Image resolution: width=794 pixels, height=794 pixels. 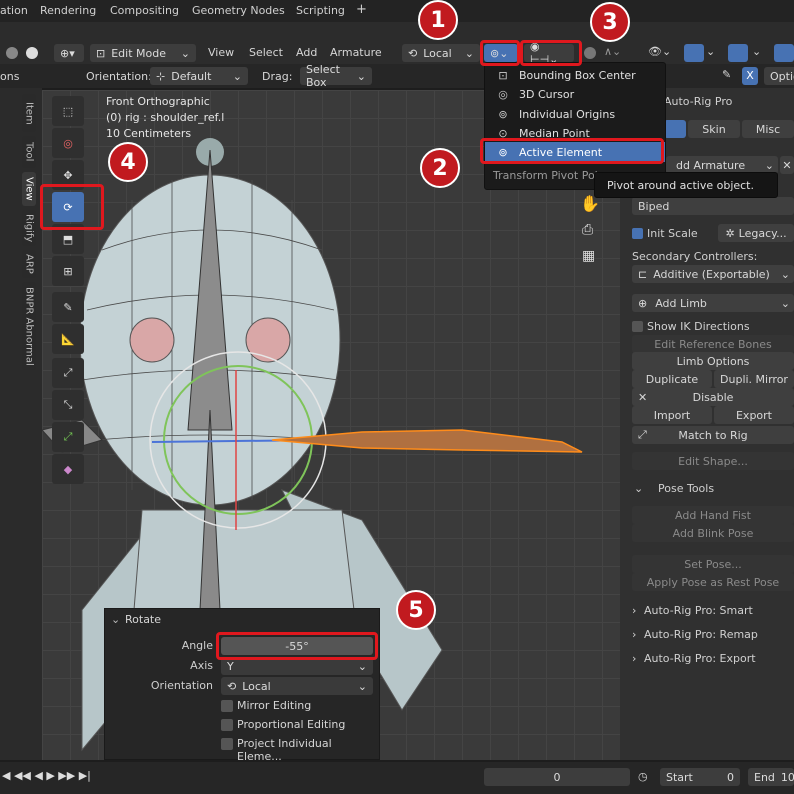 I want to click on annotate-icon: ✎, so click(x=68, y=307).